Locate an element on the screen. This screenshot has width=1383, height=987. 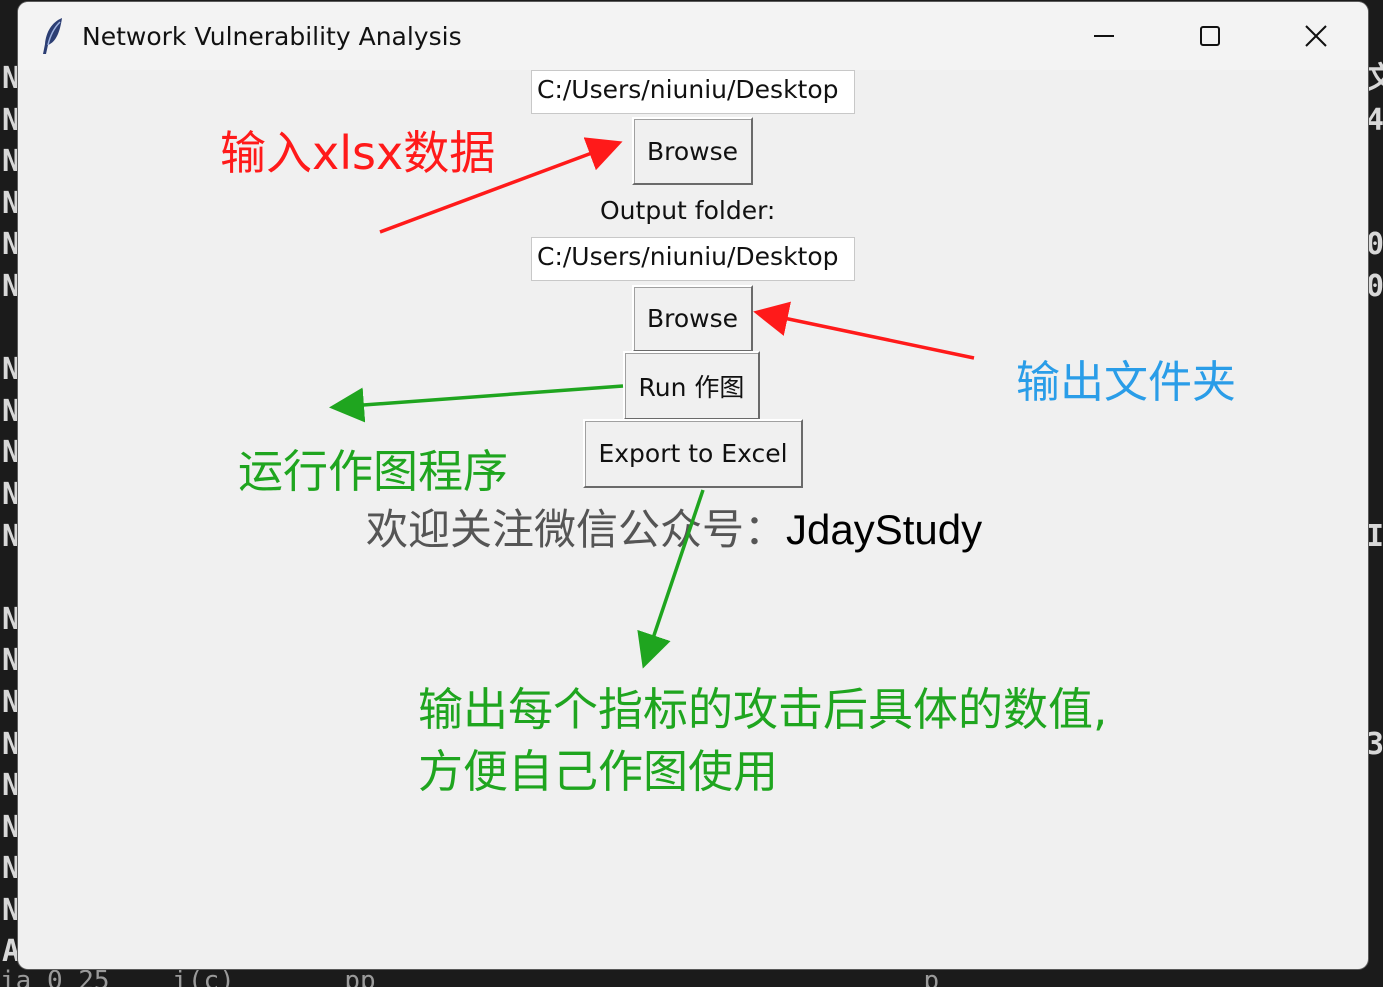
arrow-from-export is located at coordinates (671, 579).